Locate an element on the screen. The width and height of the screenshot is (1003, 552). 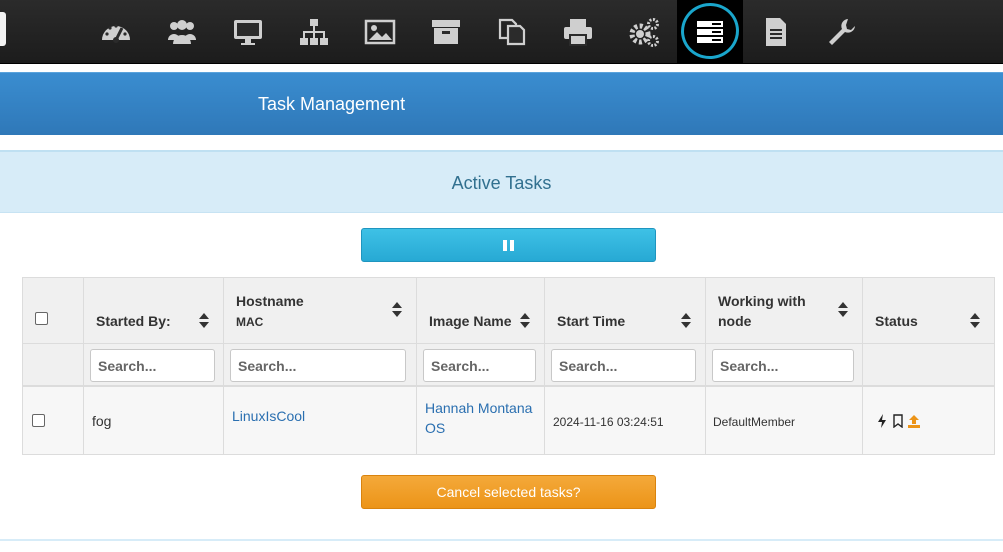
bookmark-icon is located at coordinates (898, 421).